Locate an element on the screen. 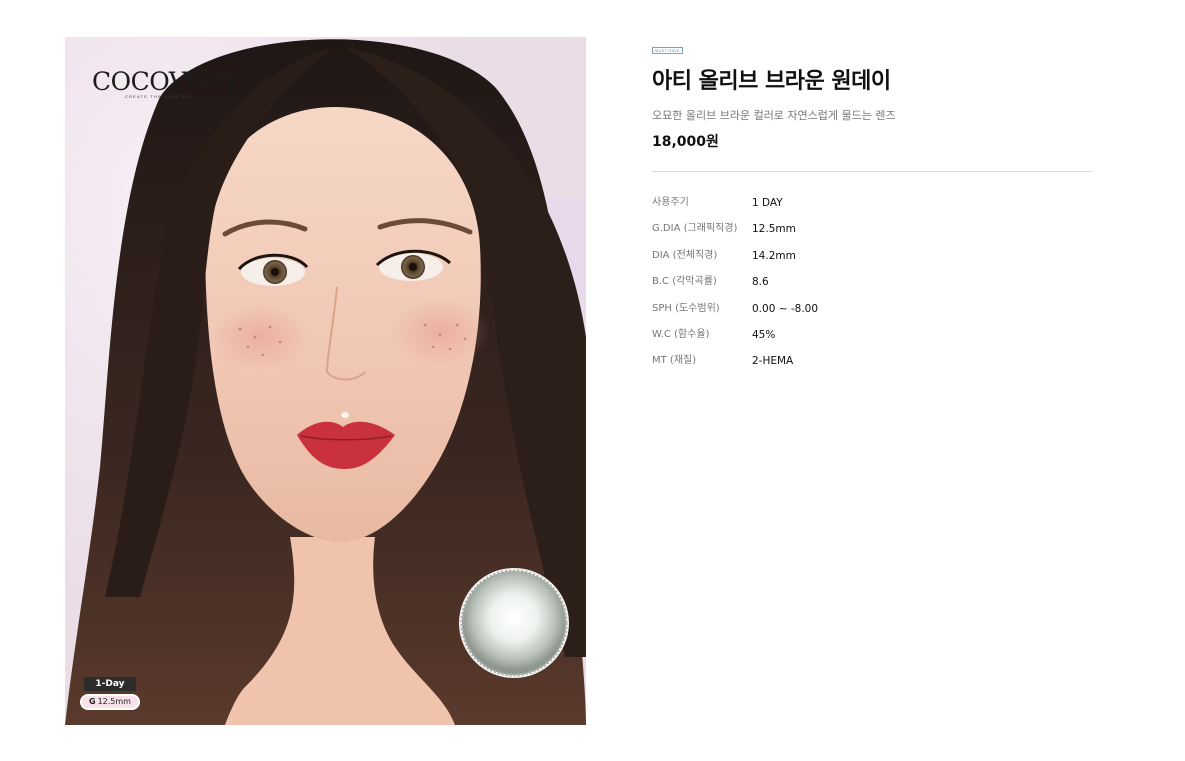  spec-row: W.C (함수율) 45% is located at coordinates (872, 341).